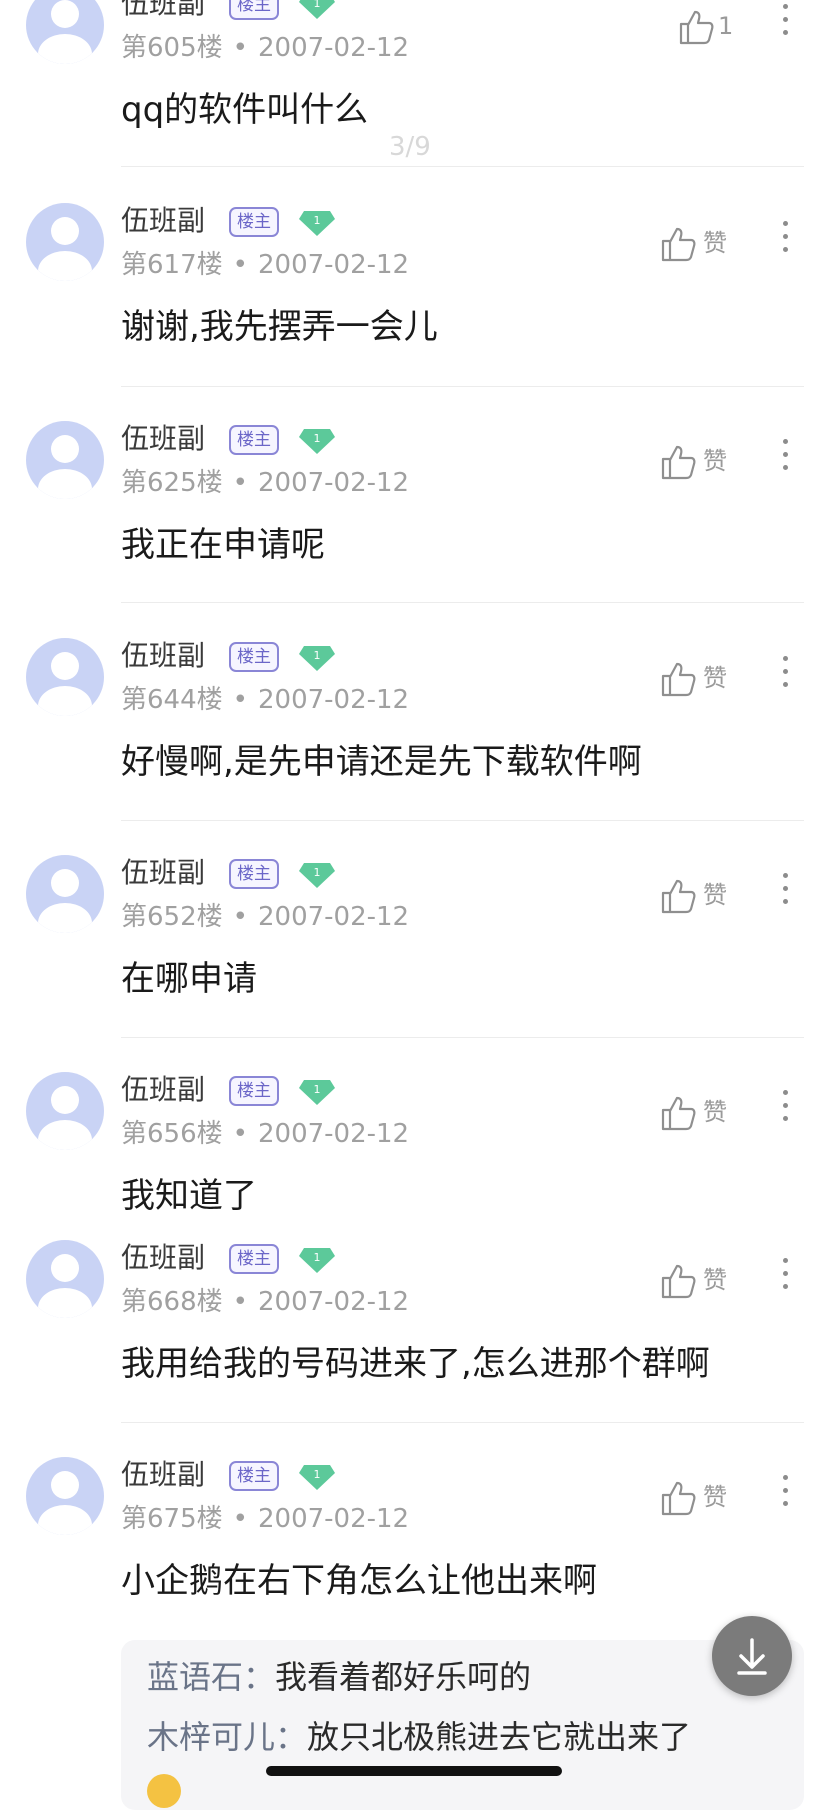 The width and height of the screenshot is (828, 1810). What do you see at coordinates (752, 1656) in the screenshot?
I see `download-button` at bounding box center [752, 1656].